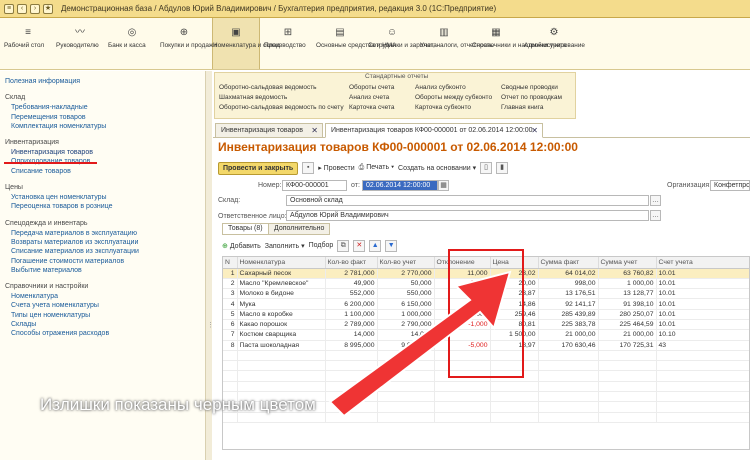  Describe the element at coordinates (230, 335) in the screenshot. I see `table-cell: 7` at that location.